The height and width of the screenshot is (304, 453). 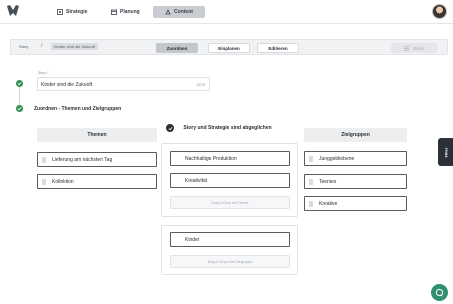 I want to click on assigned-audience-label: Kinder, so click(x=192, y=239).